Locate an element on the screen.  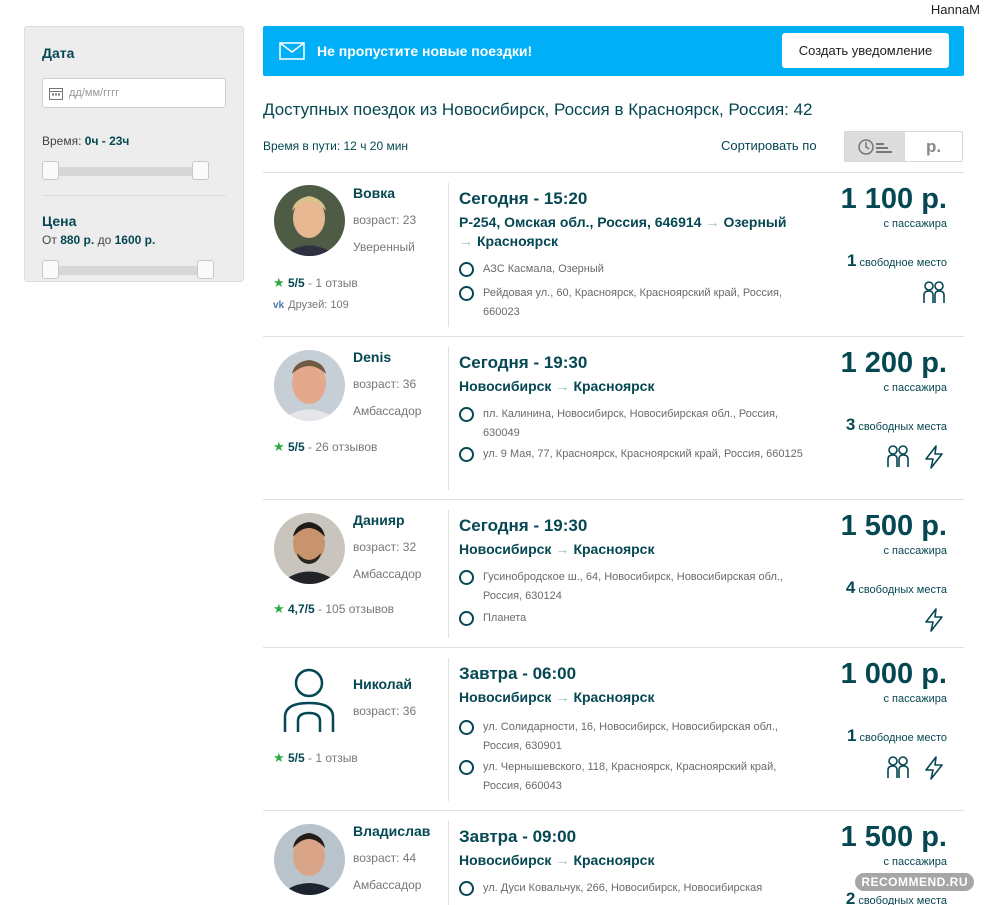
price-range-label: От 880 р. до 1600 р. is located at coordinates (99, 240).